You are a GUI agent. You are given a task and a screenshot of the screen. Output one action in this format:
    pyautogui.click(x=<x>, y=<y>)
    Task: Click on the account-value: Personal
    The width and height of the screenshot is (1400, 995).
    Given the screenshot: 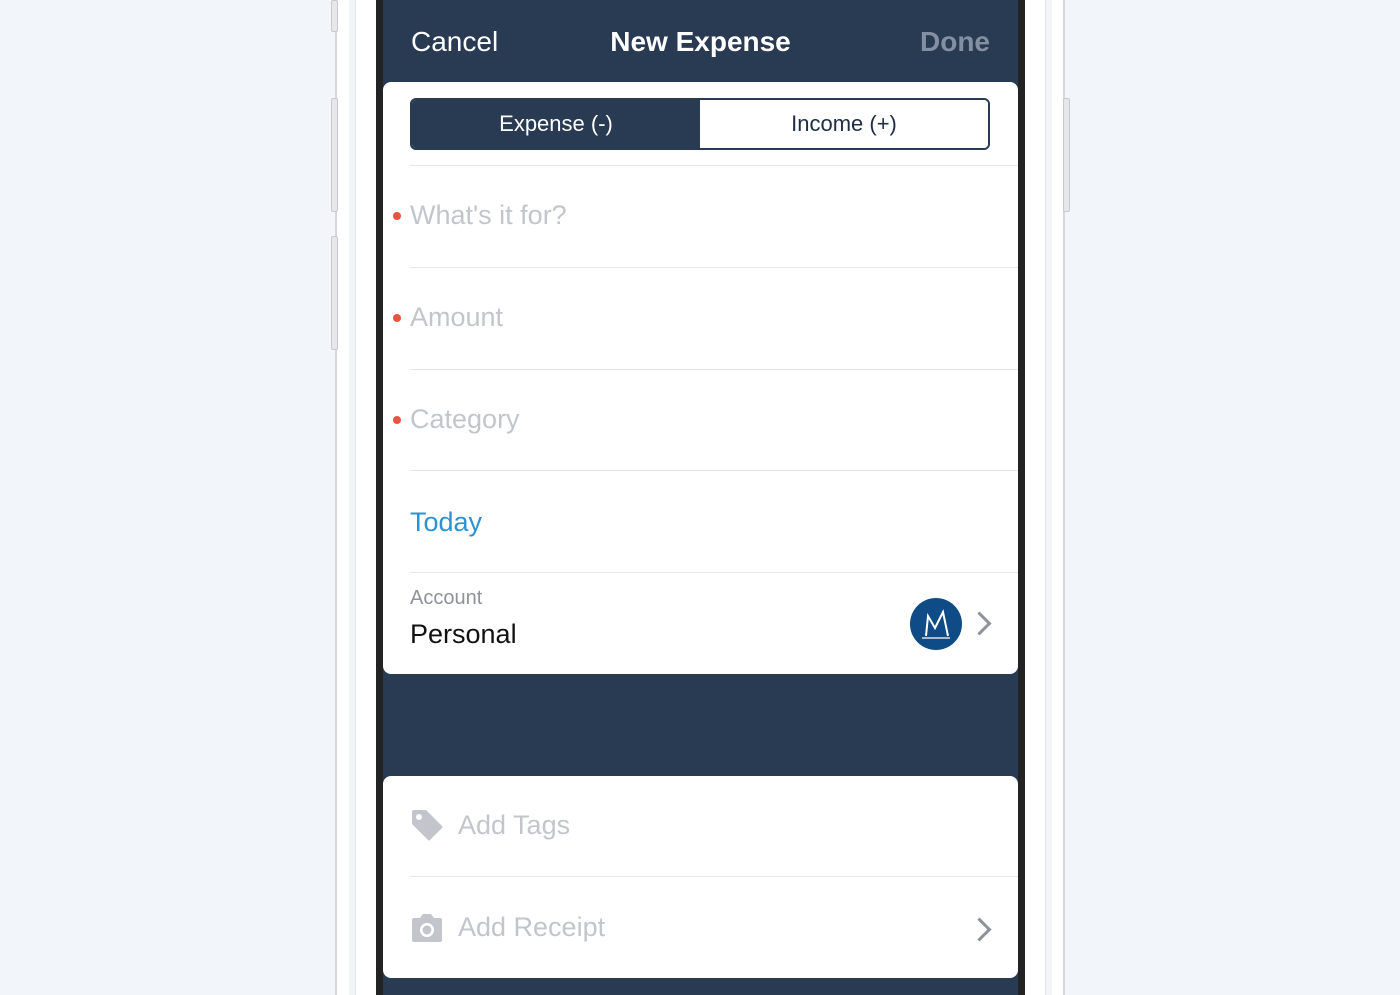 What is the action you would take?
    pyautogui.click(x=463, y=634)
    